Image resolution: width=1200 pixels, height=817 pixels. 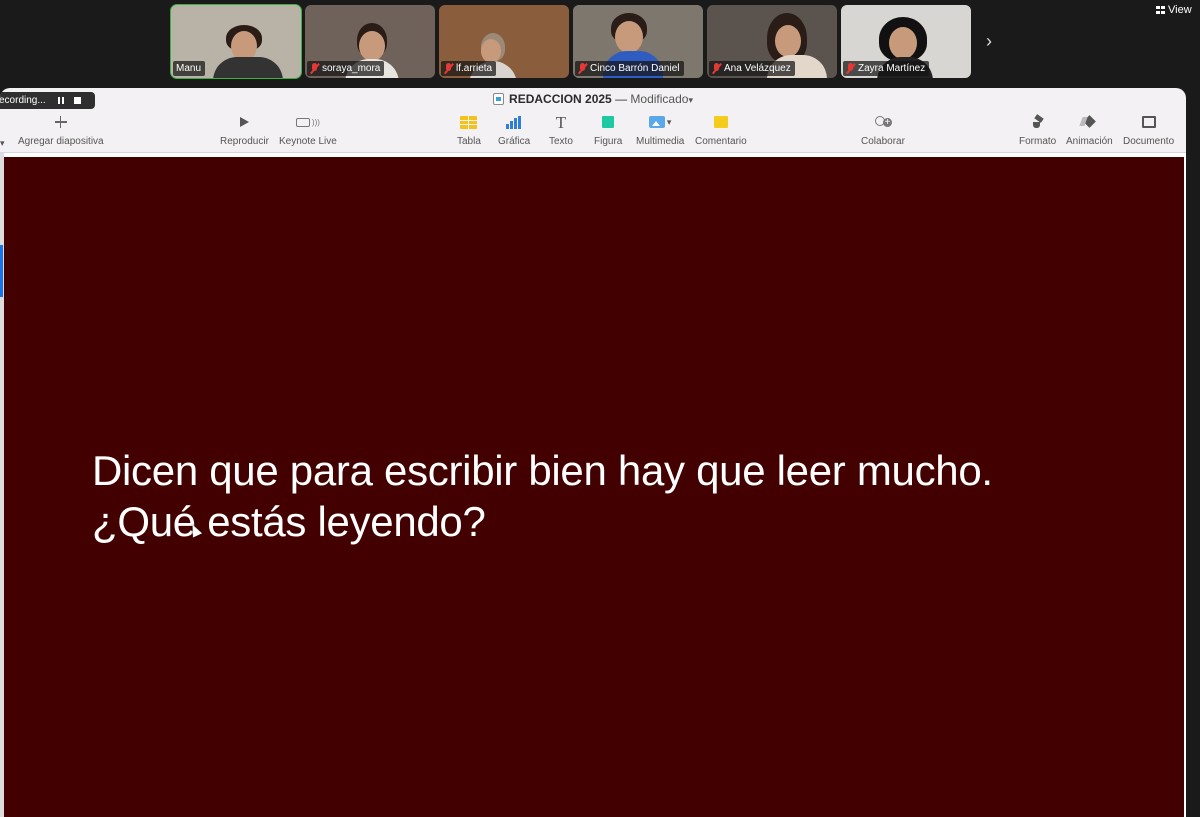 What do you see at coordinates (1038, 141) in the screenshot?
I see `format-label: Formato` at bounding box center [1038, 141].